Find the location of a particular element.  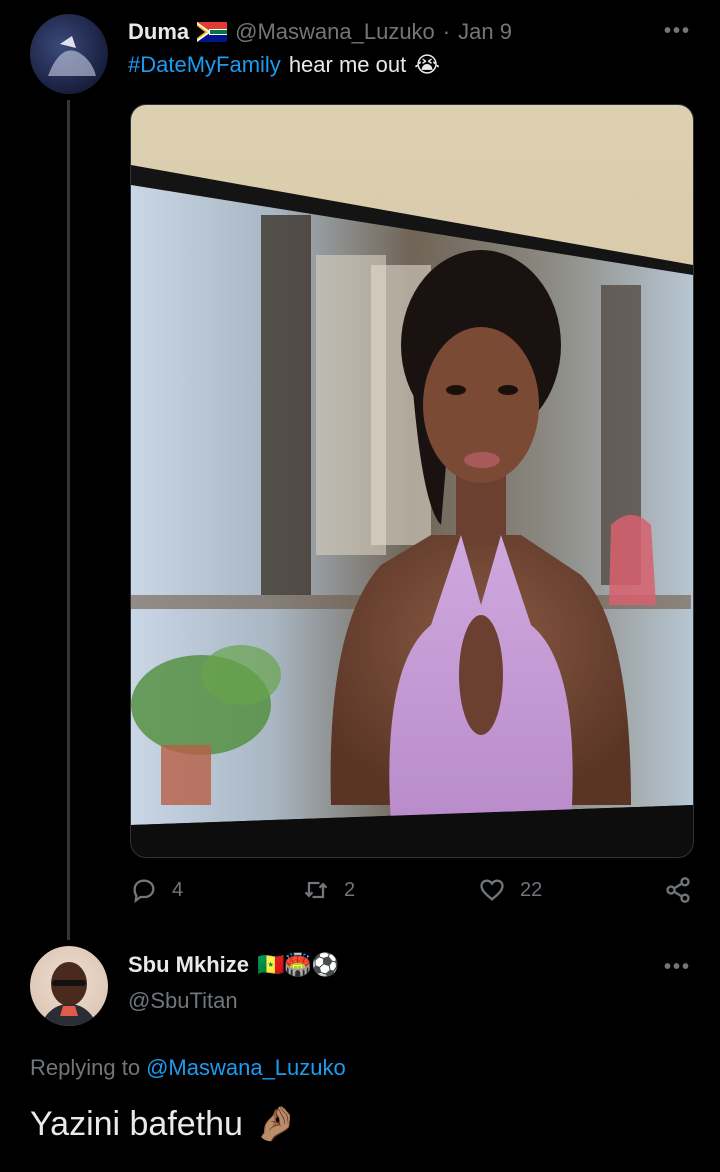

replying-to: Replying to @Maswana_Luzuko is located at coordinates (188, 1068).